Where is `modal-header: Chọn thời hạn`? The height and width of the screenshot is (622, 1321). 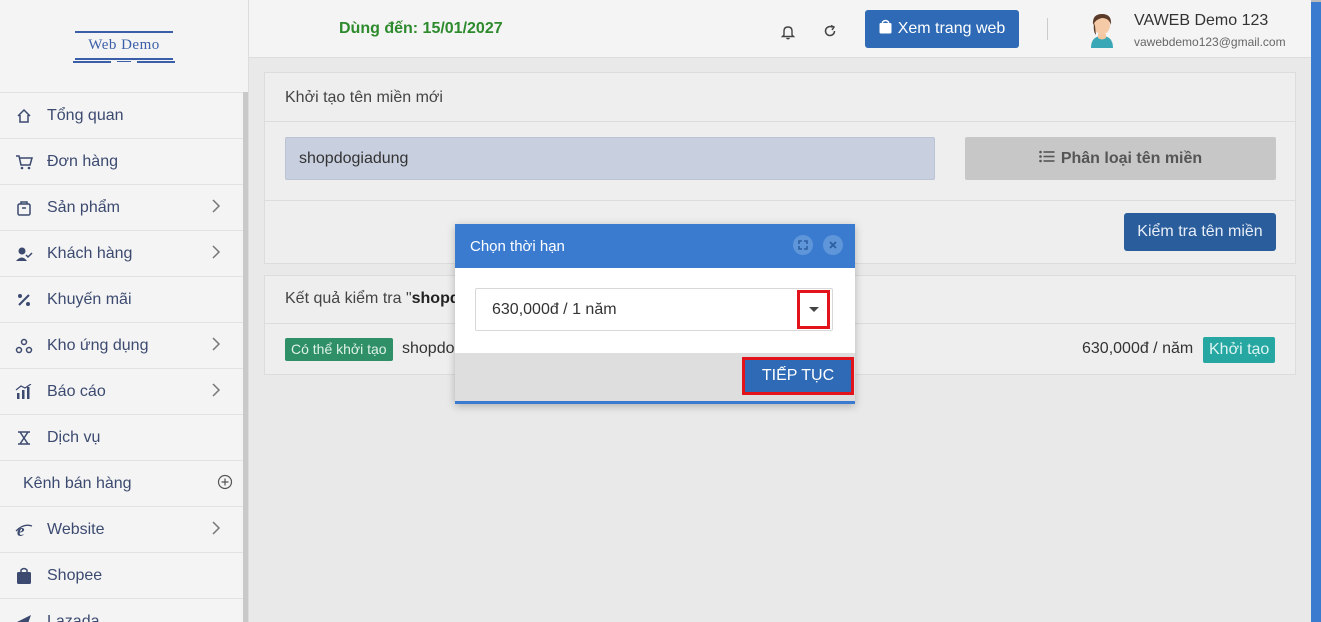
modal-header: Chọn thời hạn is located at coordinates (655, 246).